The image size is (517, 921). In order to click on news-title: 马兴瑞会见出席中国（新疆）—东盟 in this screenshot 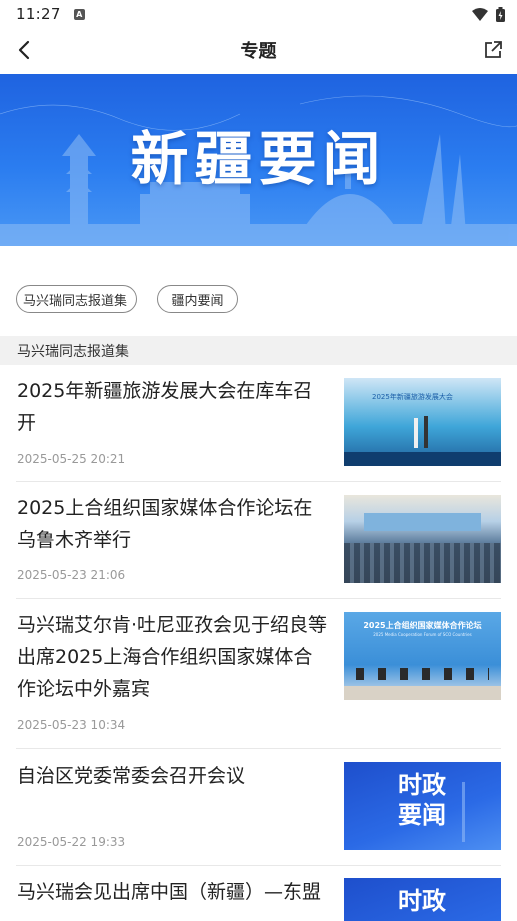, I will do `click(169, 892)`.